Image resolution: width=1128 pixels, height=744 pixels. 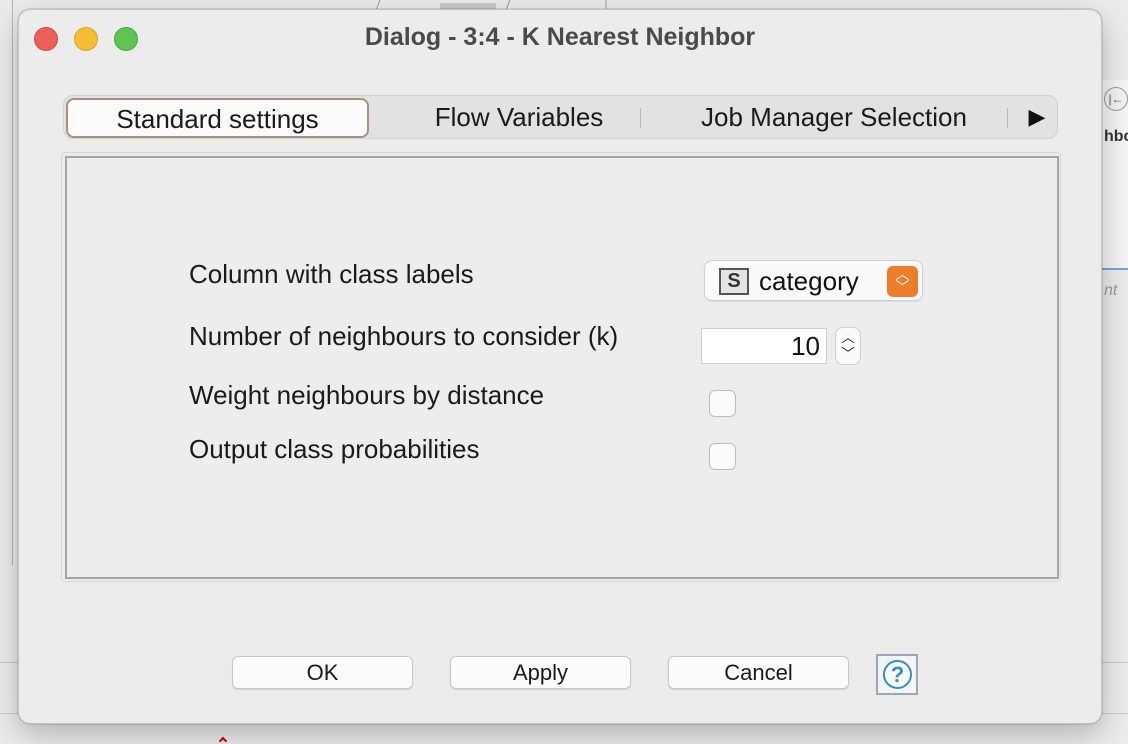 I want to click on background-node-status: nt, so click(x=1111, y=290).